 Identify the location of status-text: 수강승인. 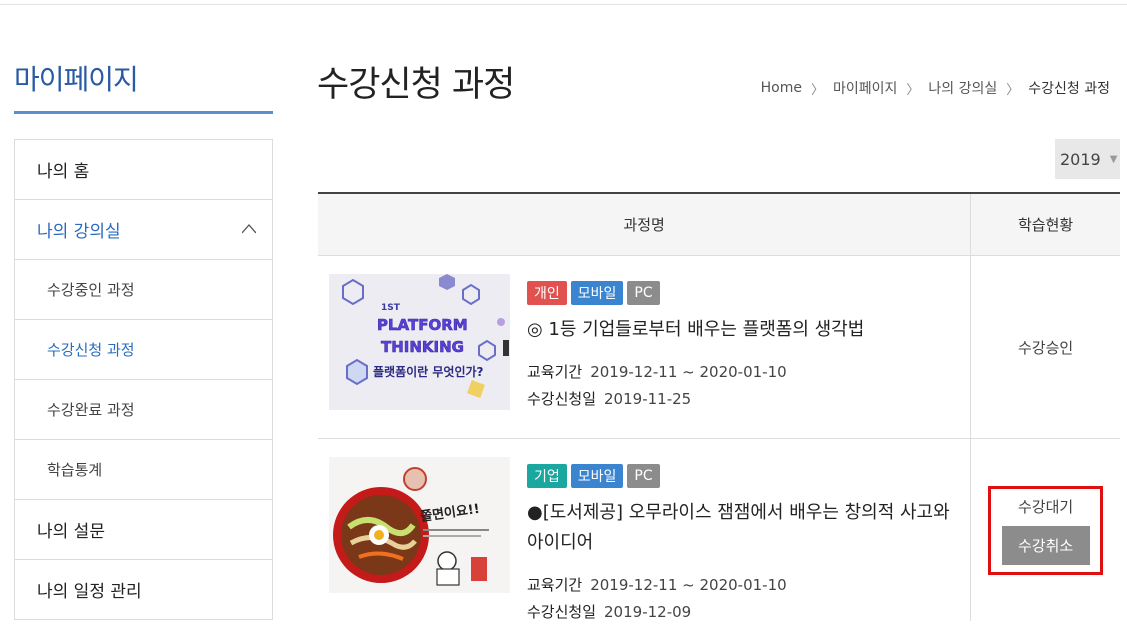
(1045, 347).